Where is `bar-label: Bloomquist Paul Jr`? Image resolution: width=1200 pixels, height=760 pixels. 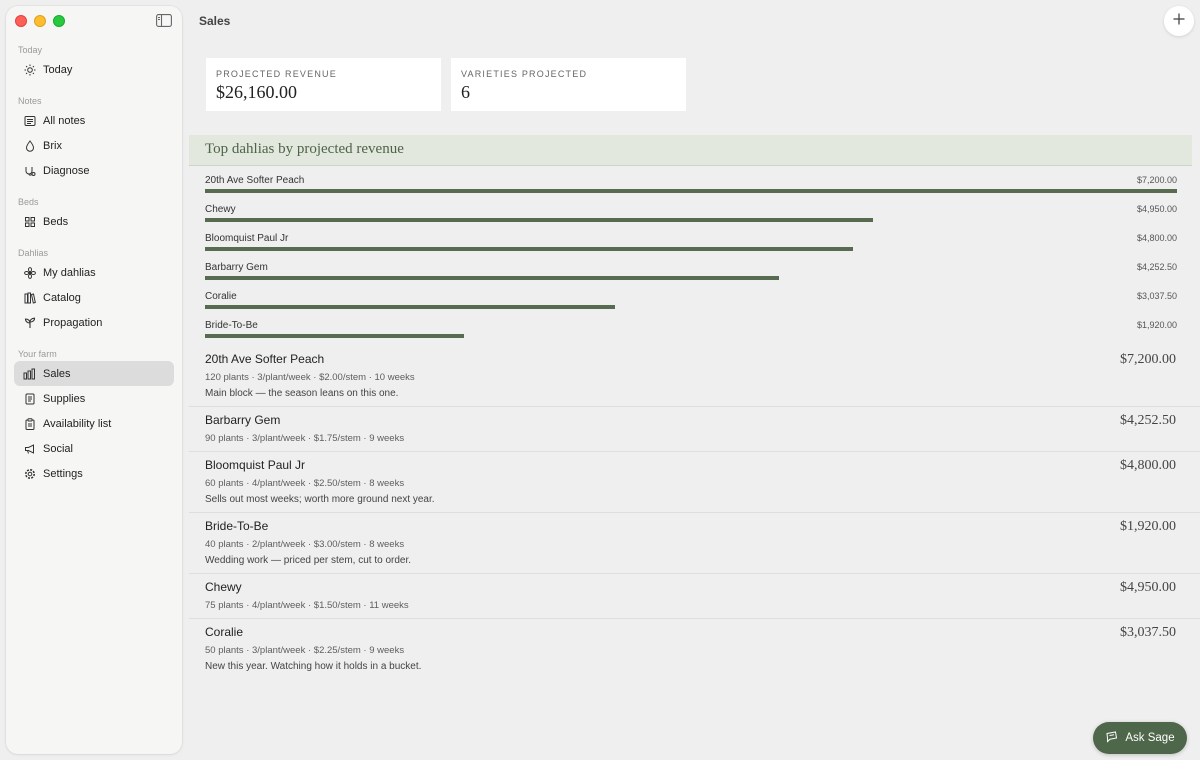
bar-label: Bloomquist Paul Jr is located at coordinates (247, 238).